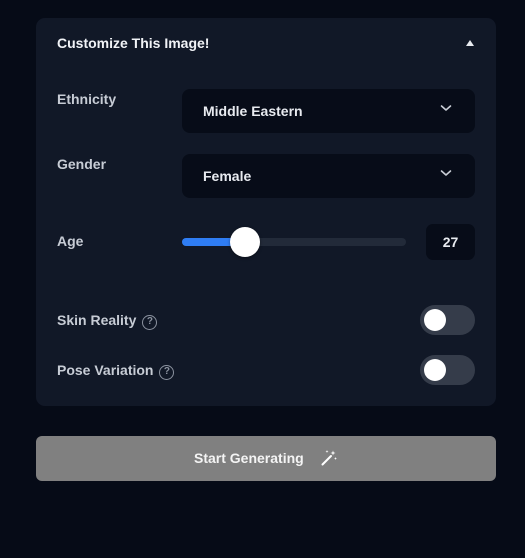 The height and width of the screenshot is (558, 525). What do you see at coordinates (97, 320) in the screenshot?
I see `skin-reality-label-text: Skin Reality` at bounding box center [97, 320].